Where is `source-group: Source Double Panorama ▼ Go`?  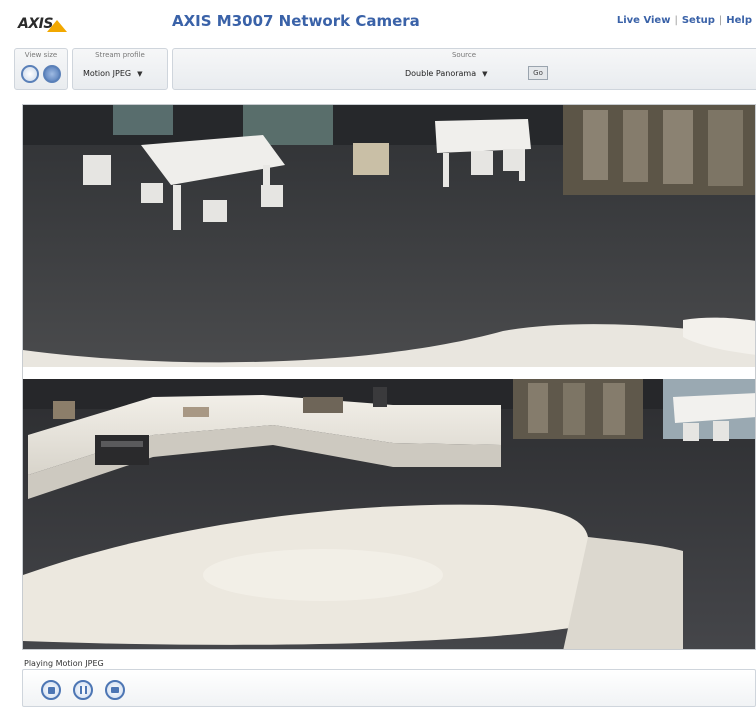
source-group: Source Double Panorama ▼ Go is located at coordinates (464, 69).